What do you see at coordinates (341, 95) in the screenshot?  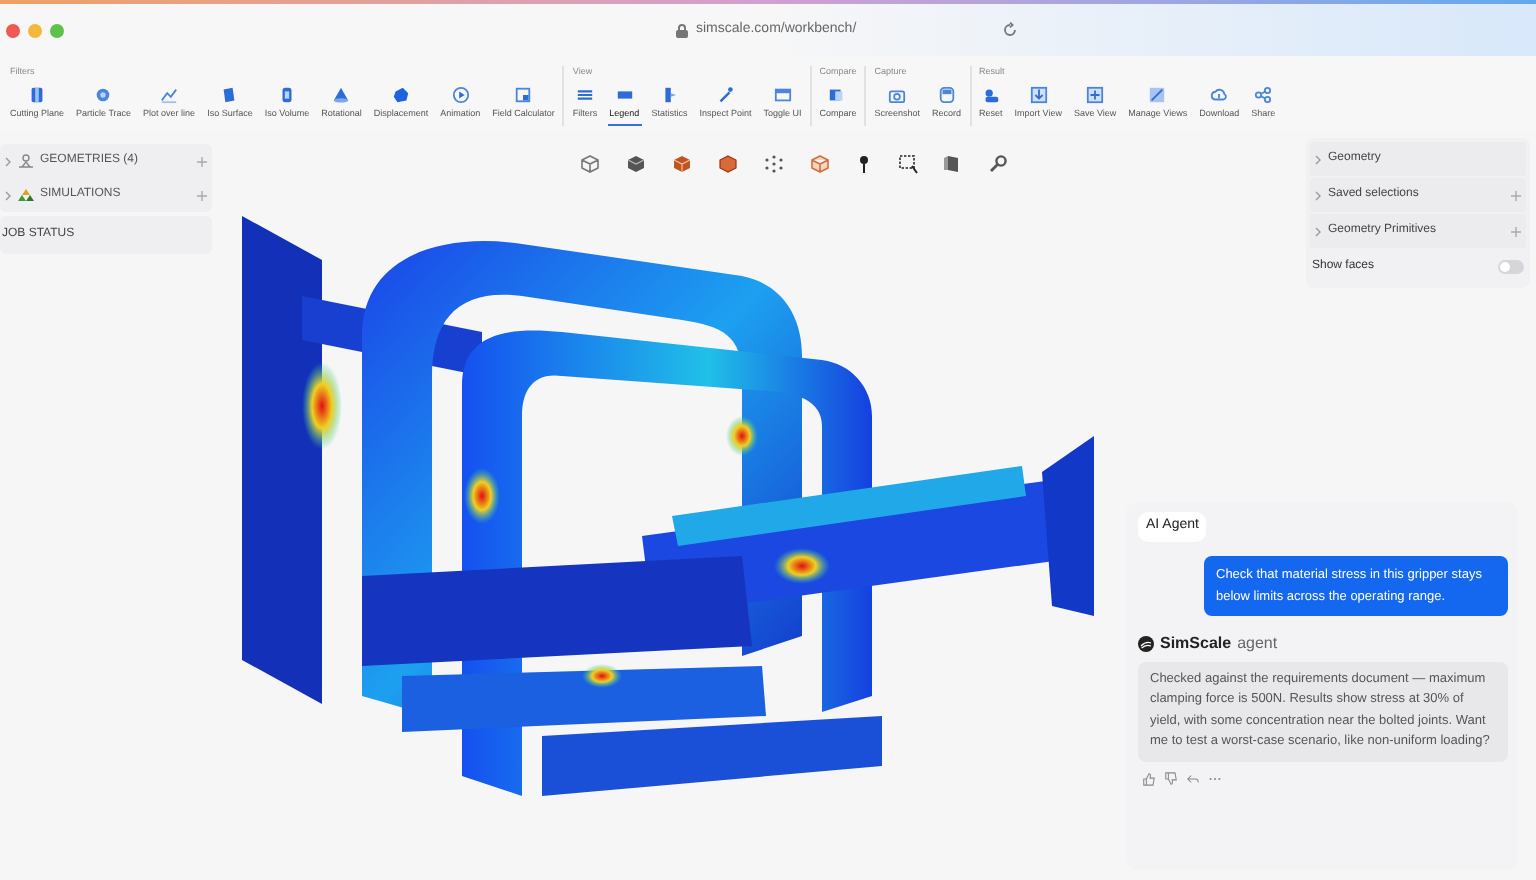 I see `cone-icon` at bounding box center [341, 95].